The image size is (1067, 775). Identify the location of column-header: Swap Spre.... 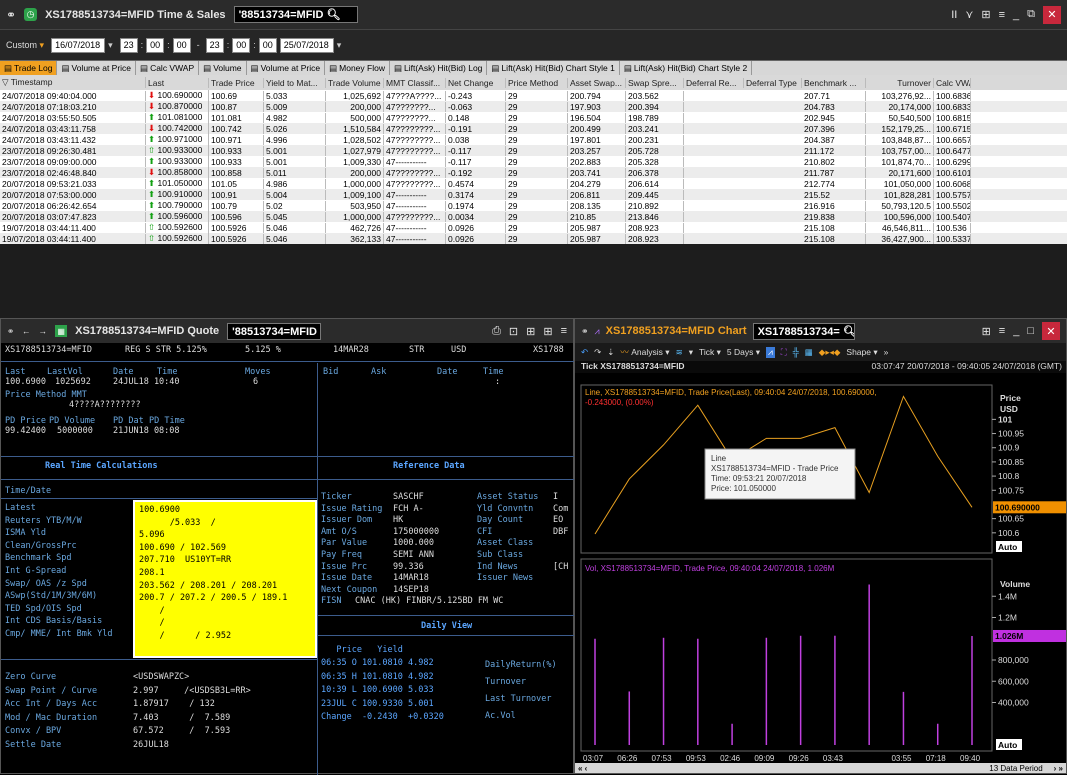
(655, 83).